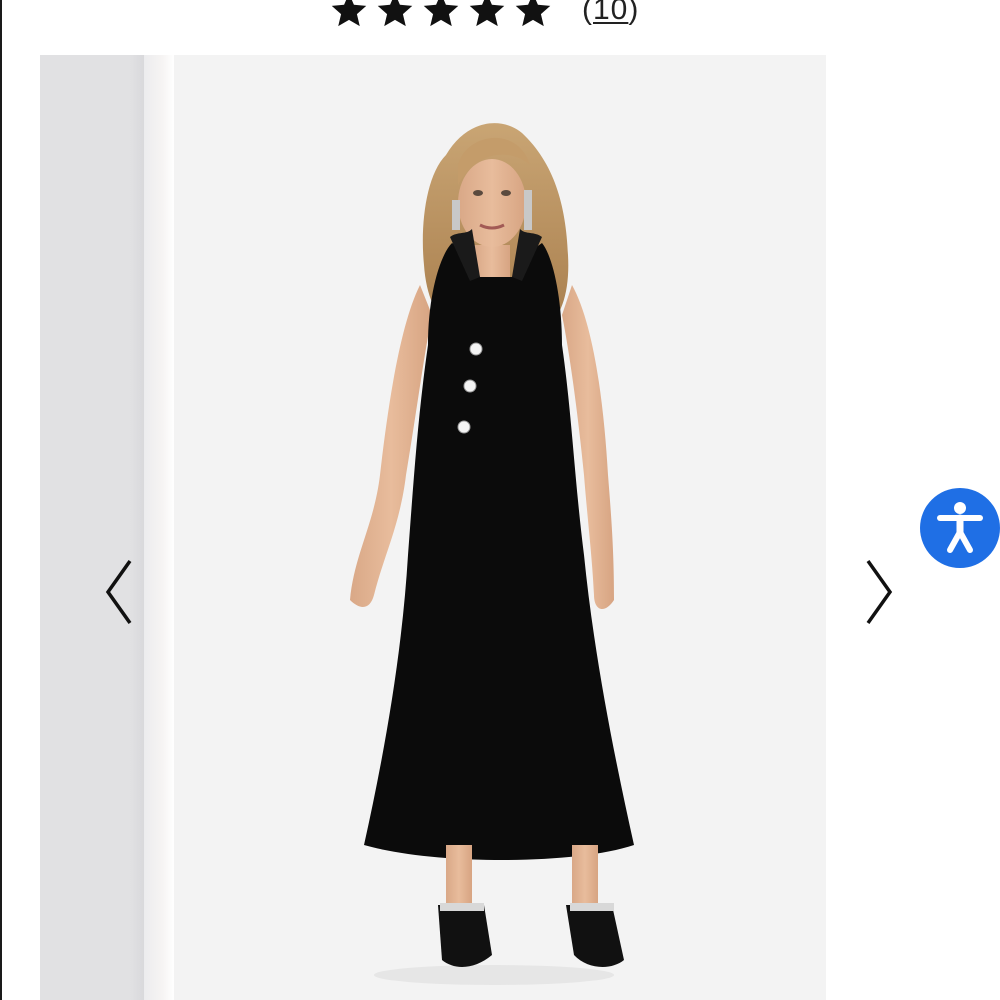 The image size is (1000, 1000). I want to click on accessibility-button, so click(960, 528).